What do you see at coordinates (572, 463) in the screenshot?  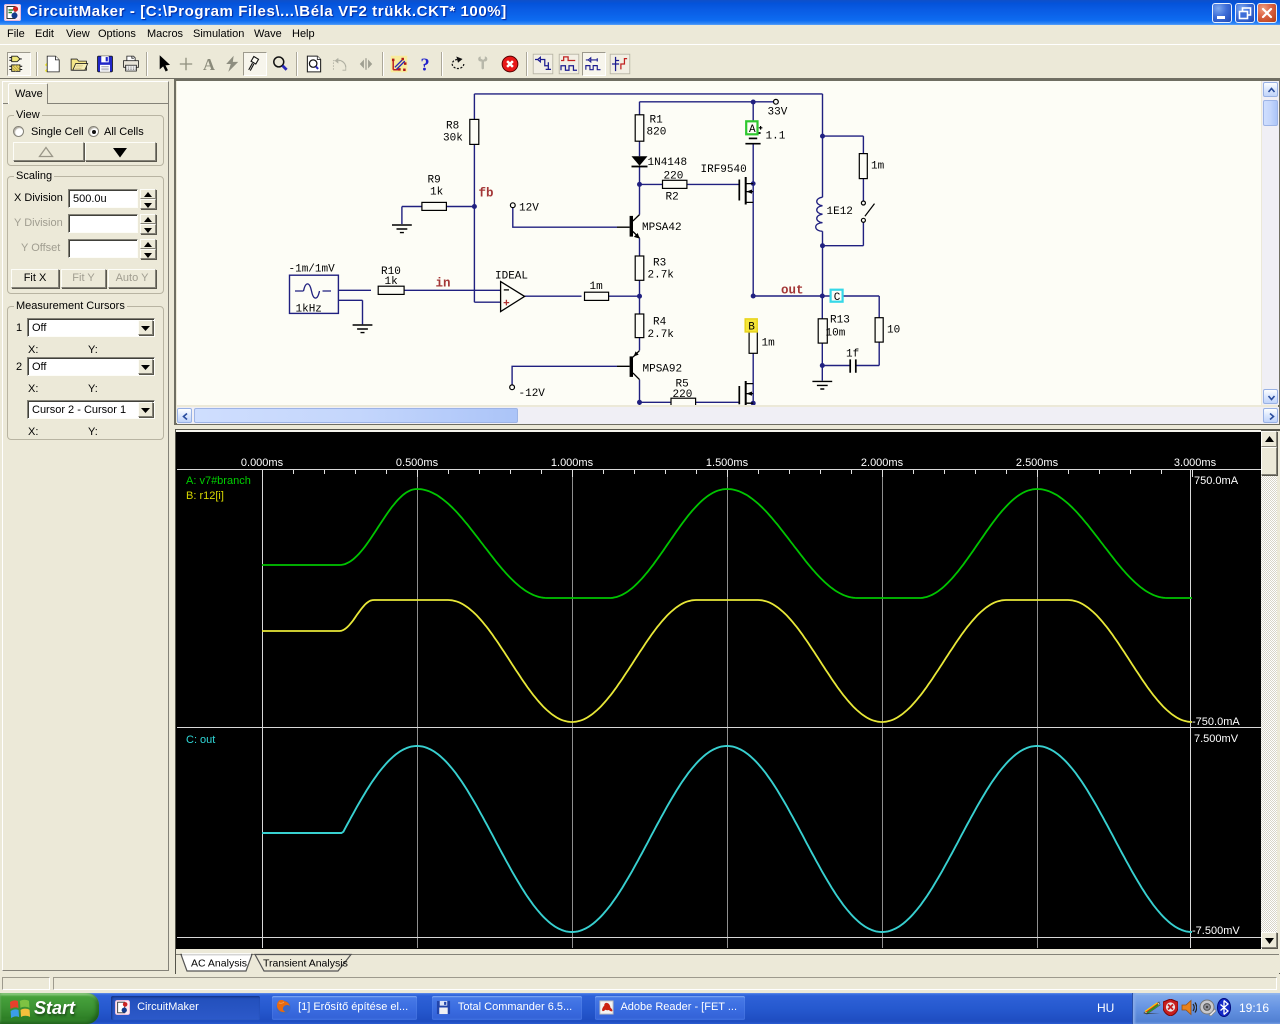 I see `svg-text: 1.000ms` at bounding box center [572, 463].